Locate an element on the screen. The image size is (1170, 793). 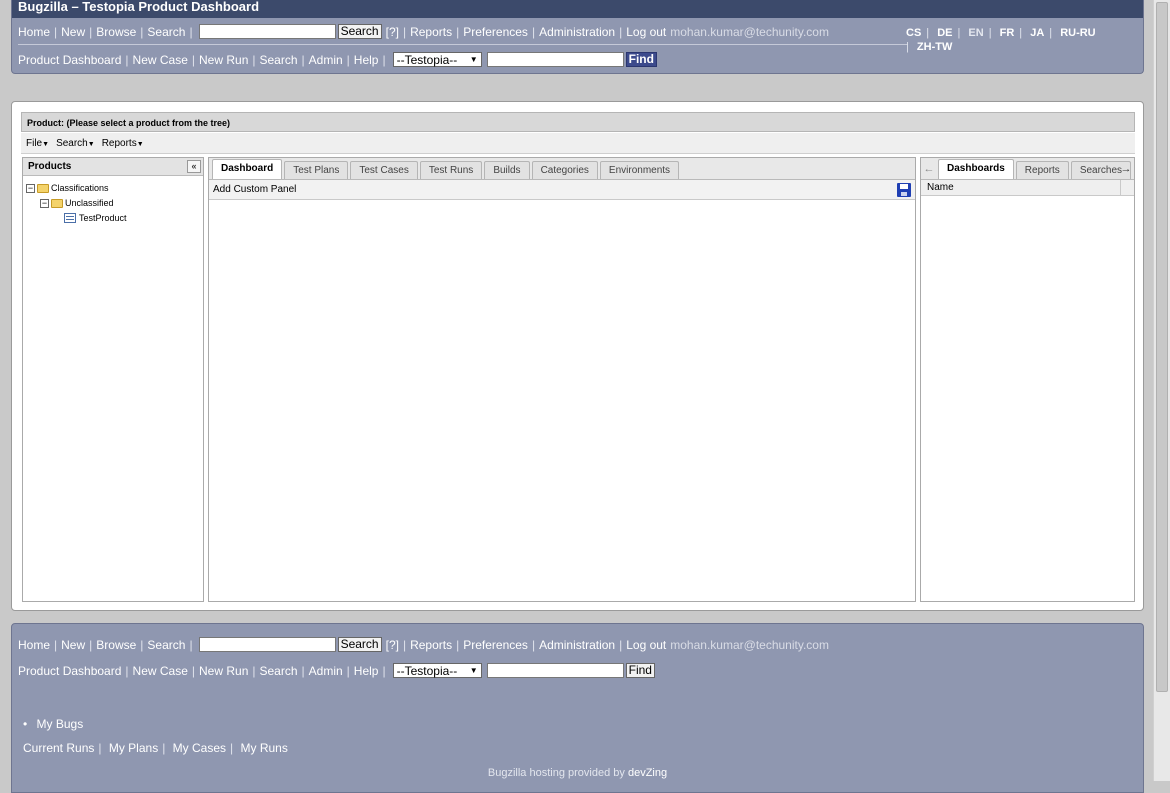
my-runs-link: My Runs is located at coordinates (263, 748).